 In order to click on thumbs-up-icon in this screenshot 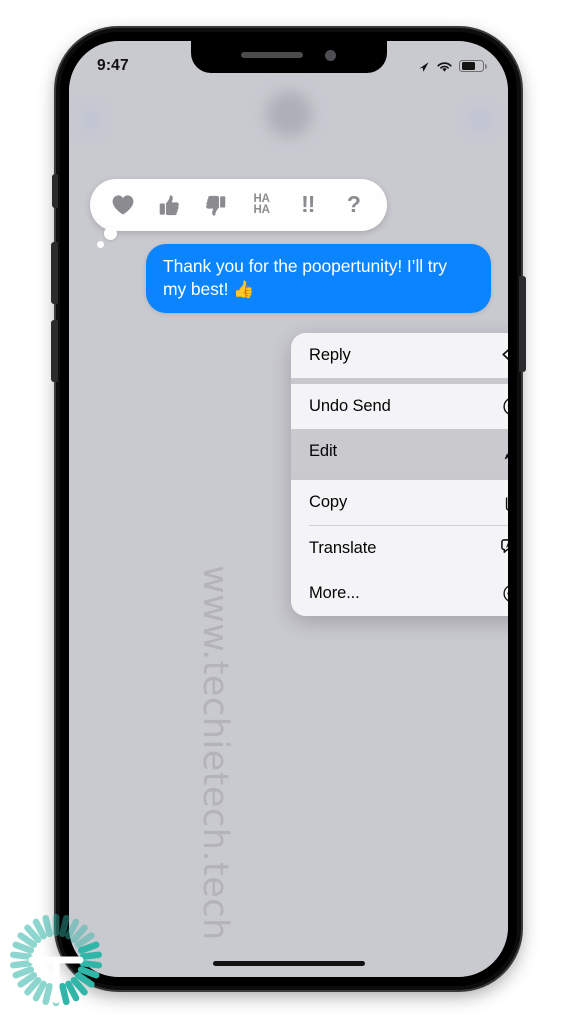, I will do `click(169, 205)`.